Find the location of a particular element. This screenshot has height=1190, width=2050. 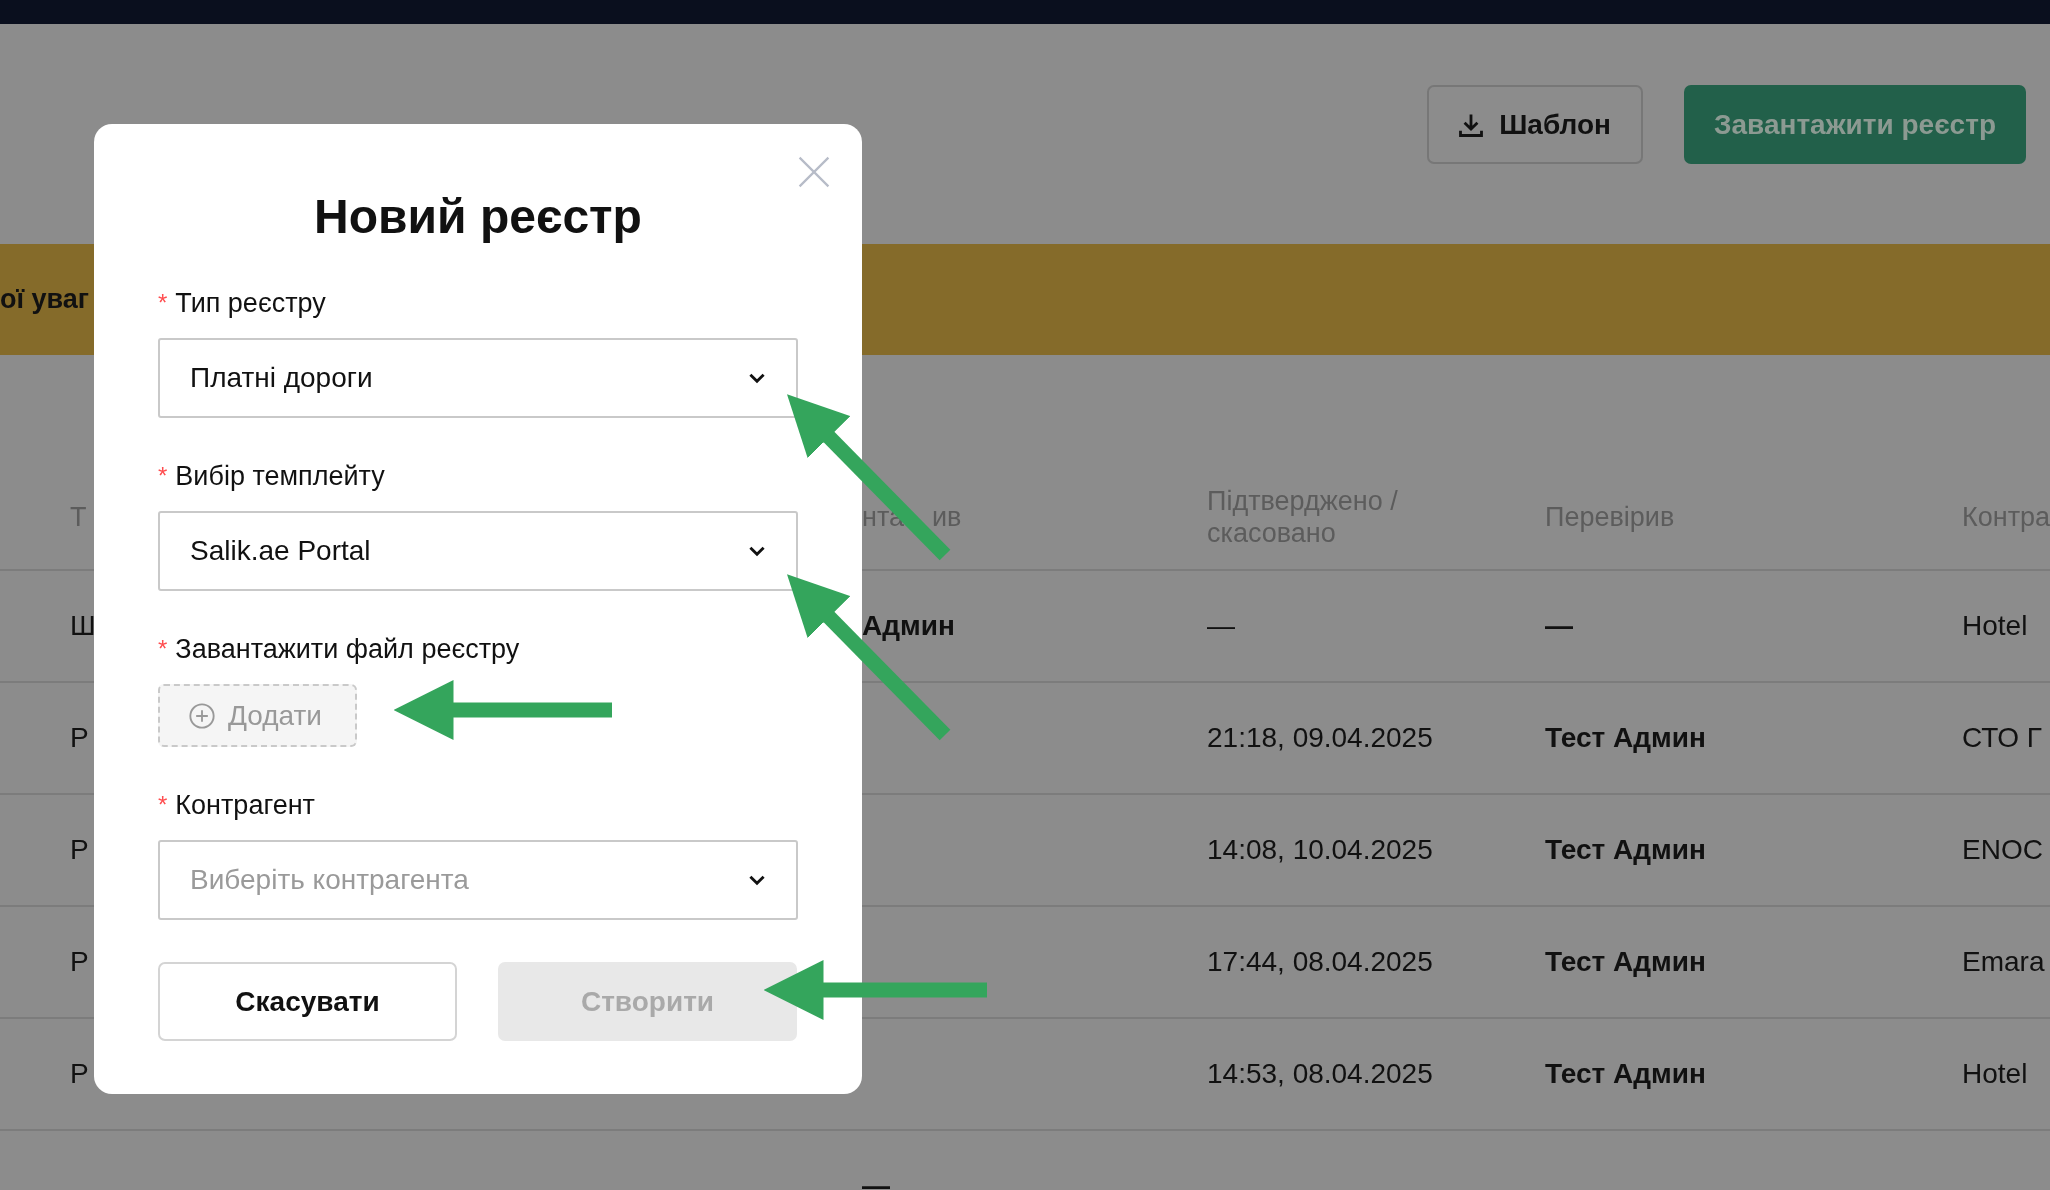

table-cell: 21:18, 09.04.2025 is located at coordinates (1320, 737).